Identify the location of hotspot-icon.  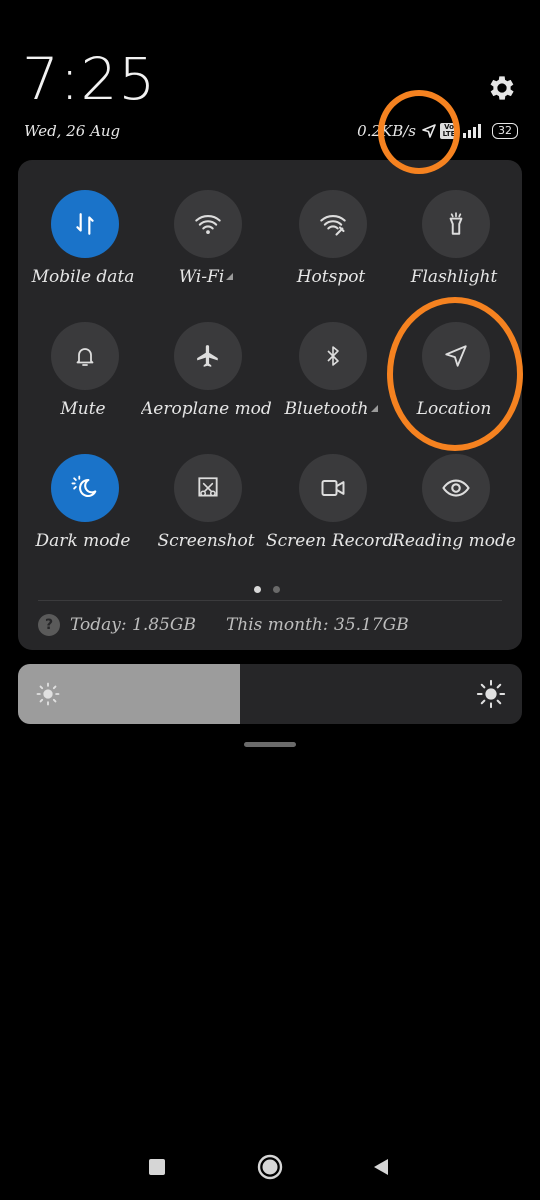
(333, 224).